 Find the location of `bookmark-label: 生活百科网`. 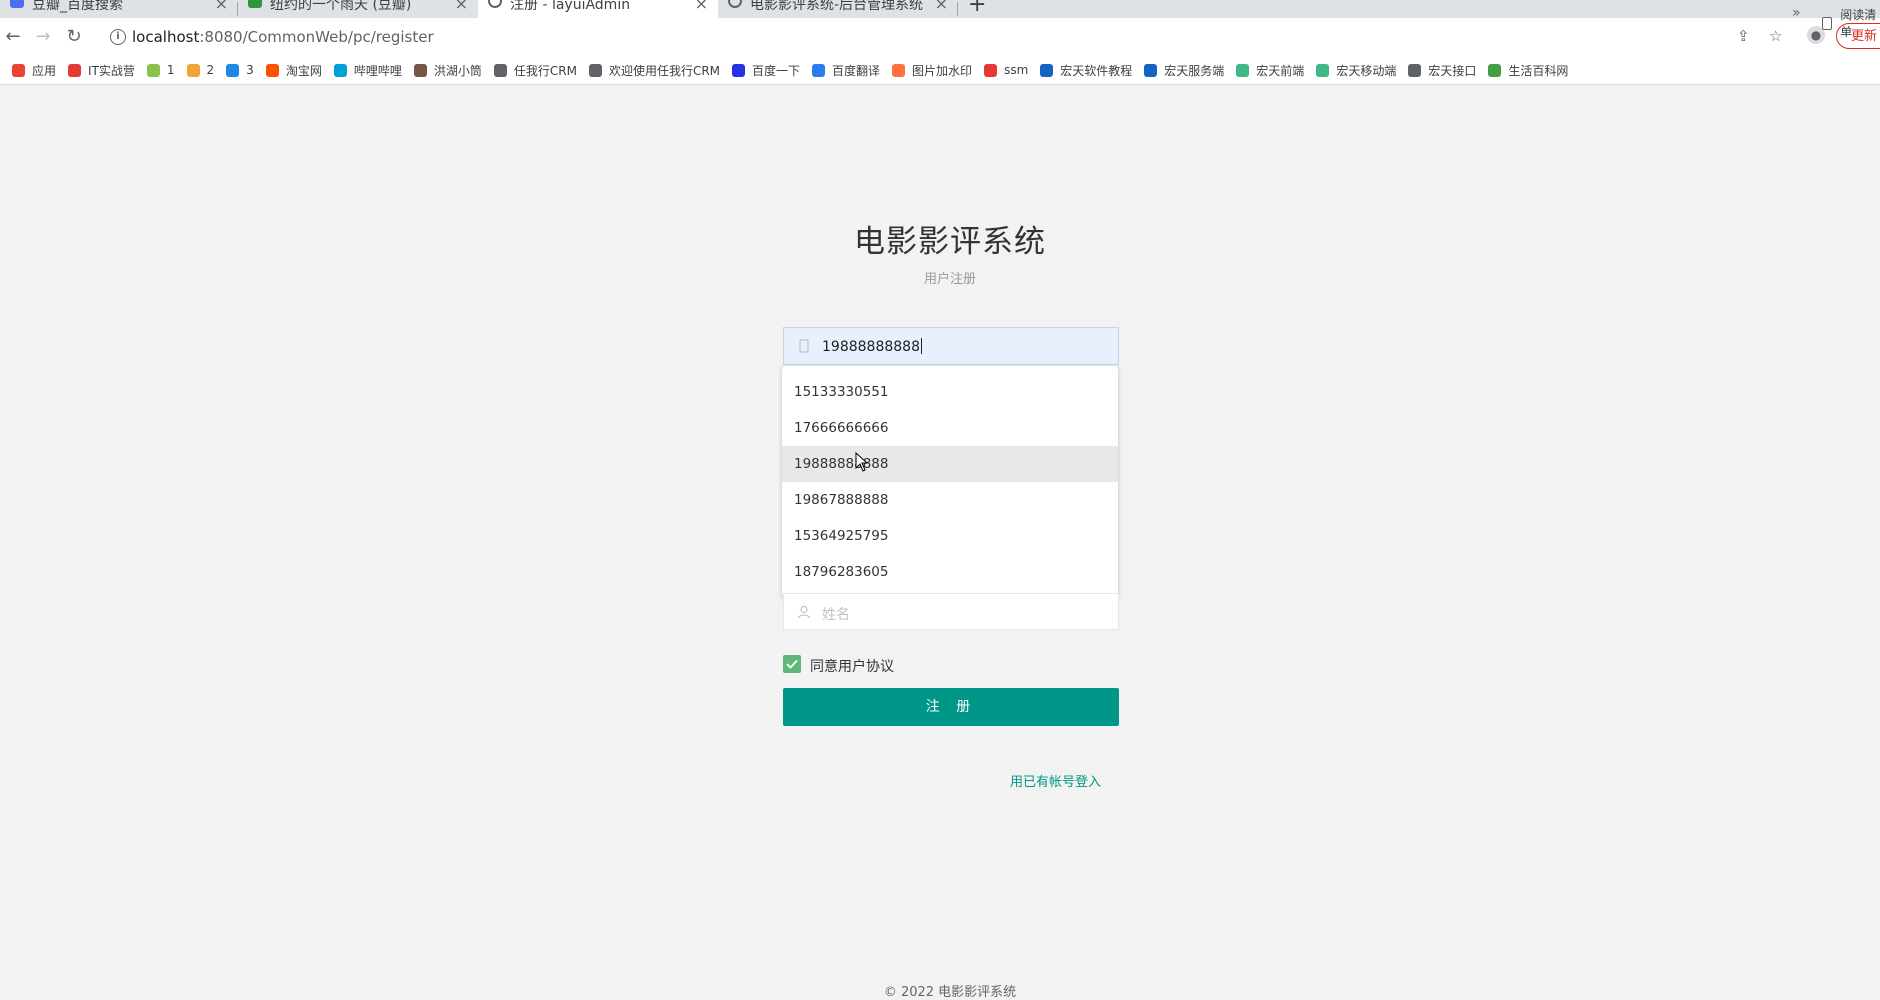

bookmark-label: 生活百科网 is located at coordinates (1538, 70).